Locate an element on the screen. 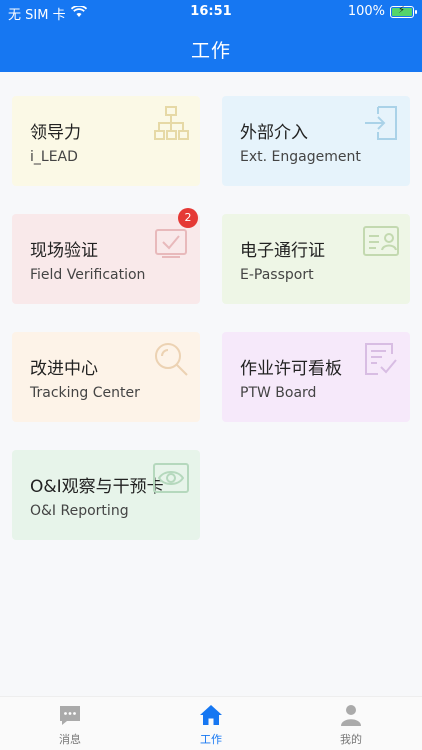 The image size is (422, 750). card-ptw-board: 作业许可看板 PTW Board is located at coordinates (316, 377).